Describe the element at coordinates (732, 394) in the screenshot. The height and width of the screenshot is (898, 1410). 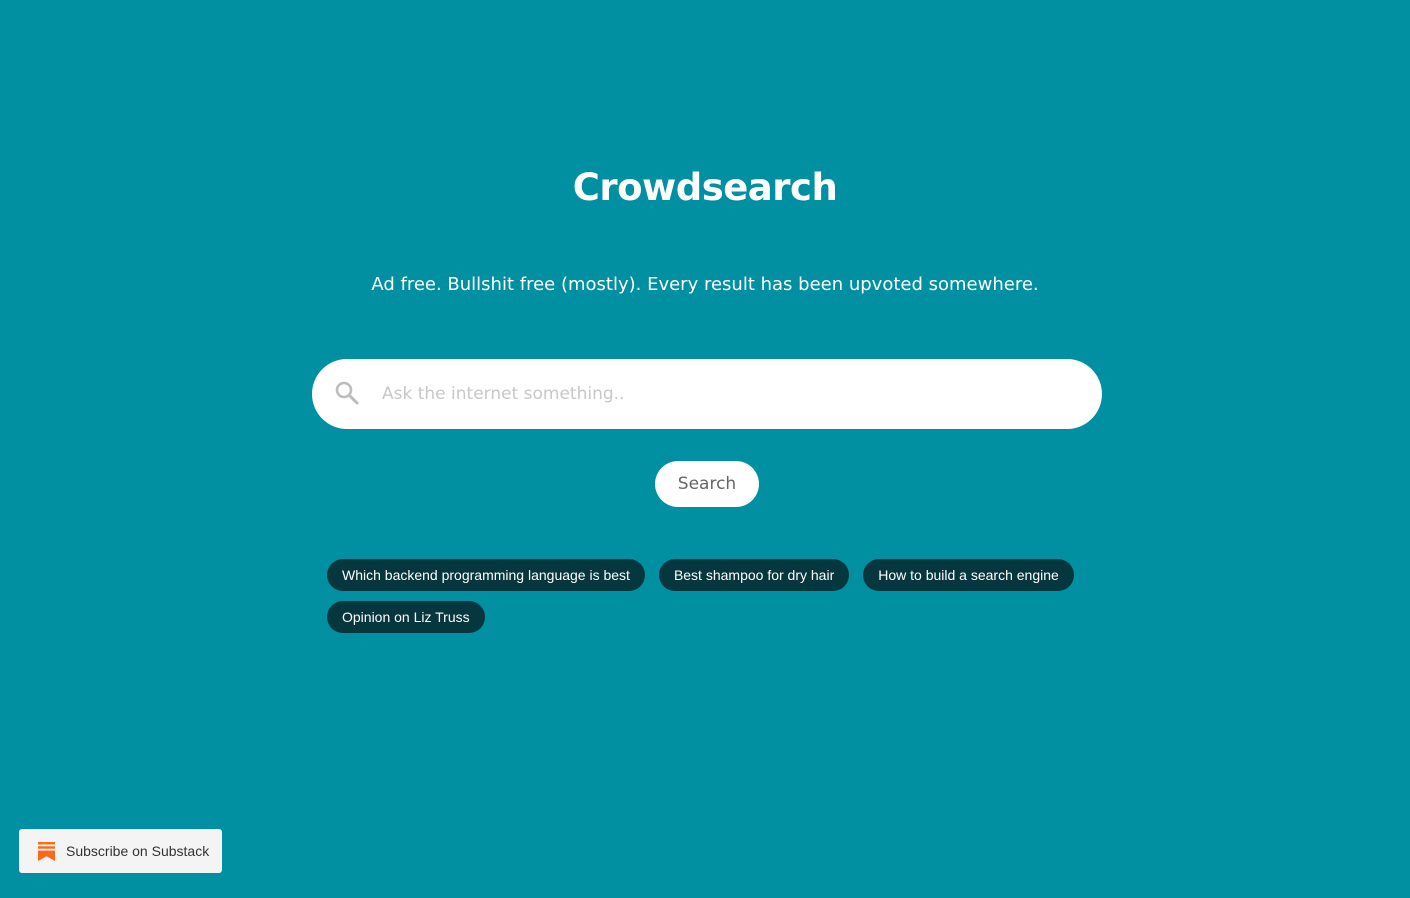
I see `search-input` at that location.